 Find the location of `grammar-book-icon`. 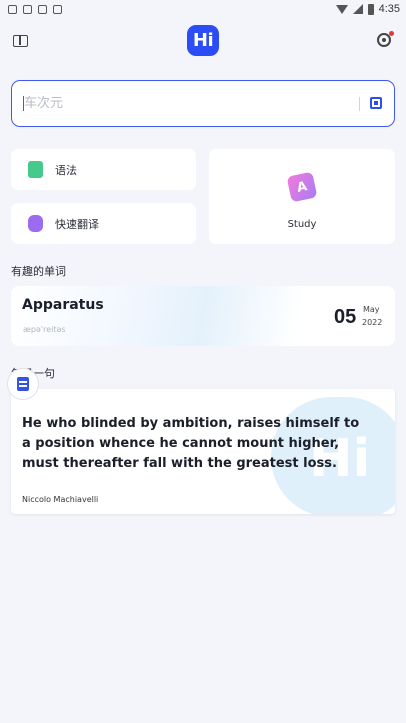

grammar-book-icon is located at coordinates (35, 169).